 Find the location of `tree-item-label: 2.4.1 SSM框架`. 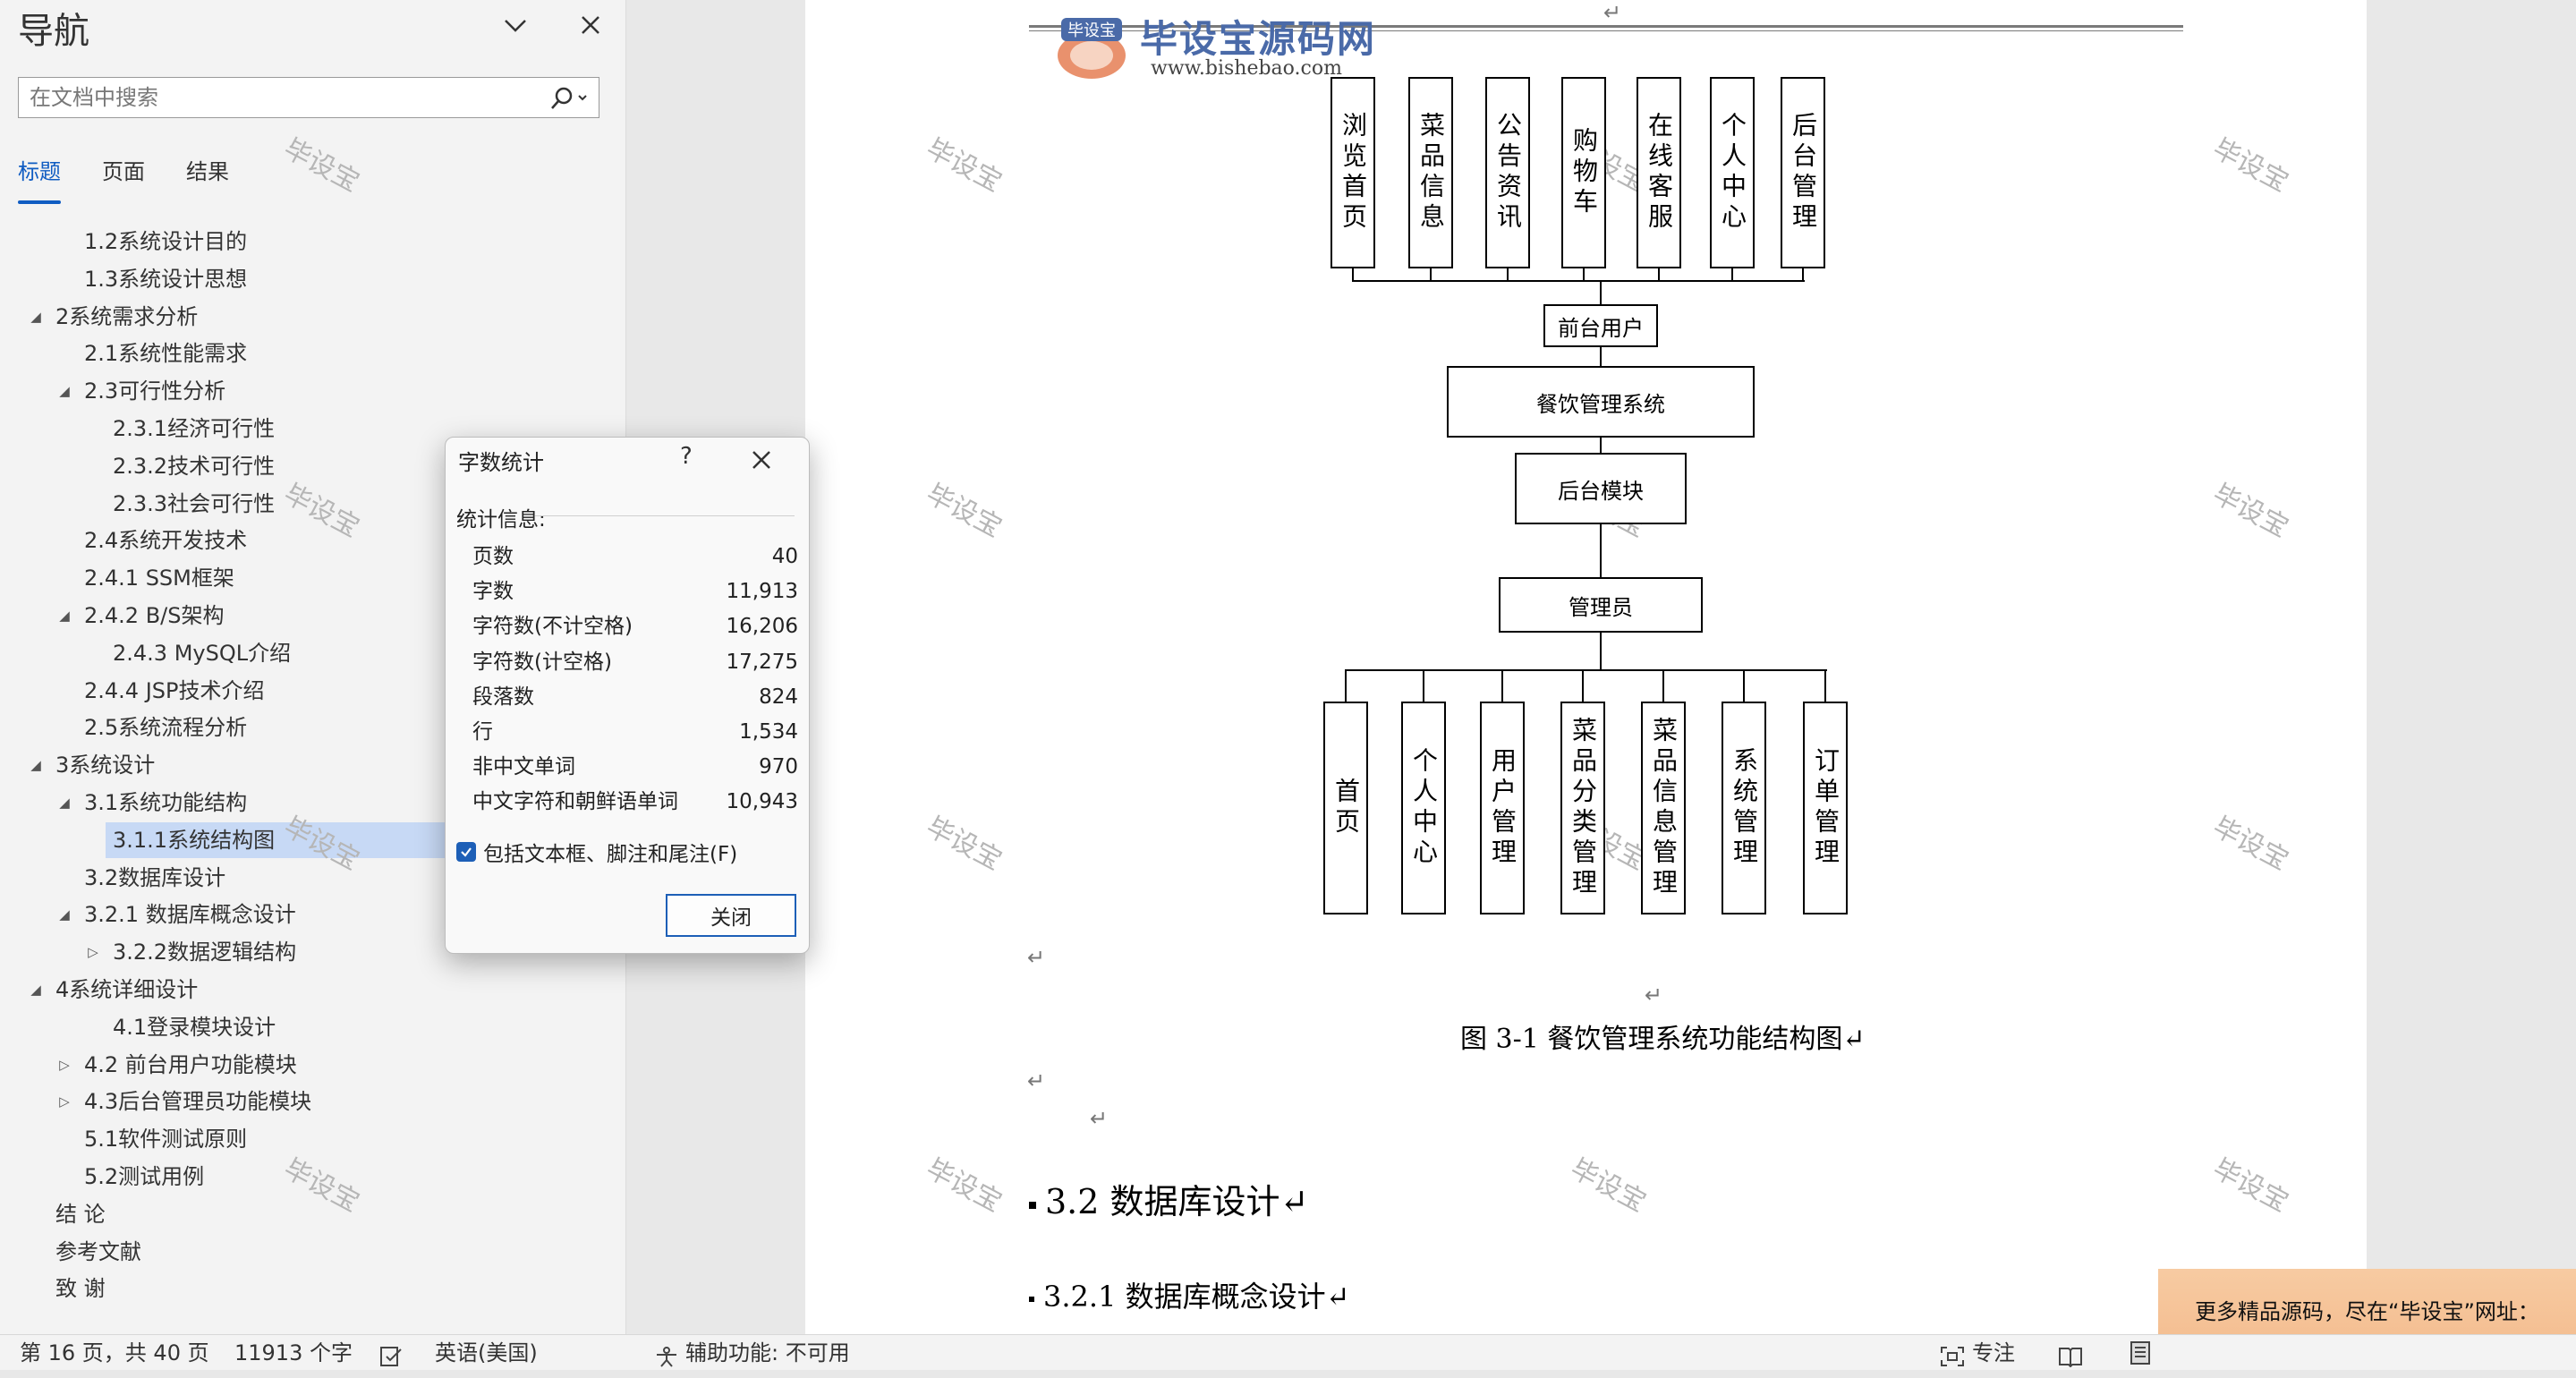

tree-item-label: 2.4.1 SSM框架 is located at coordinates (159, 579).